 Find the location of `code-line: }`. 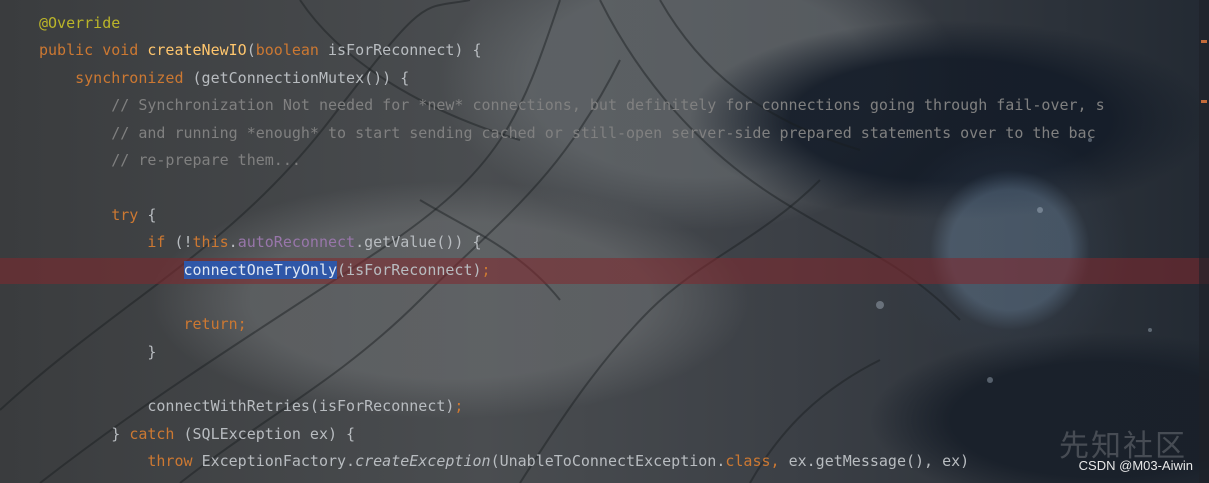

code-line: } is located at coordinates (572, 352).